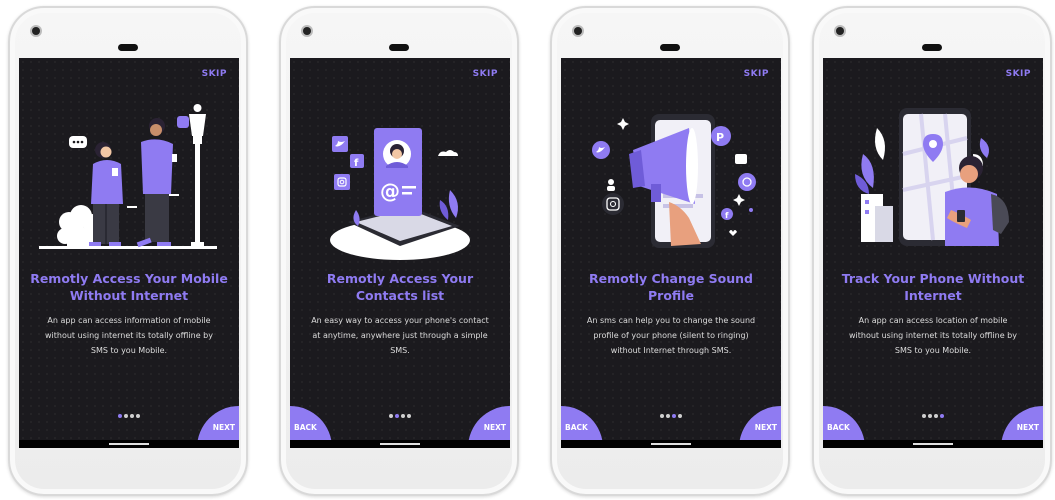  What do you see at coordinates (720, 137) in the screenshot?
I see `svg-text: P` at bounding box center [720, 137].